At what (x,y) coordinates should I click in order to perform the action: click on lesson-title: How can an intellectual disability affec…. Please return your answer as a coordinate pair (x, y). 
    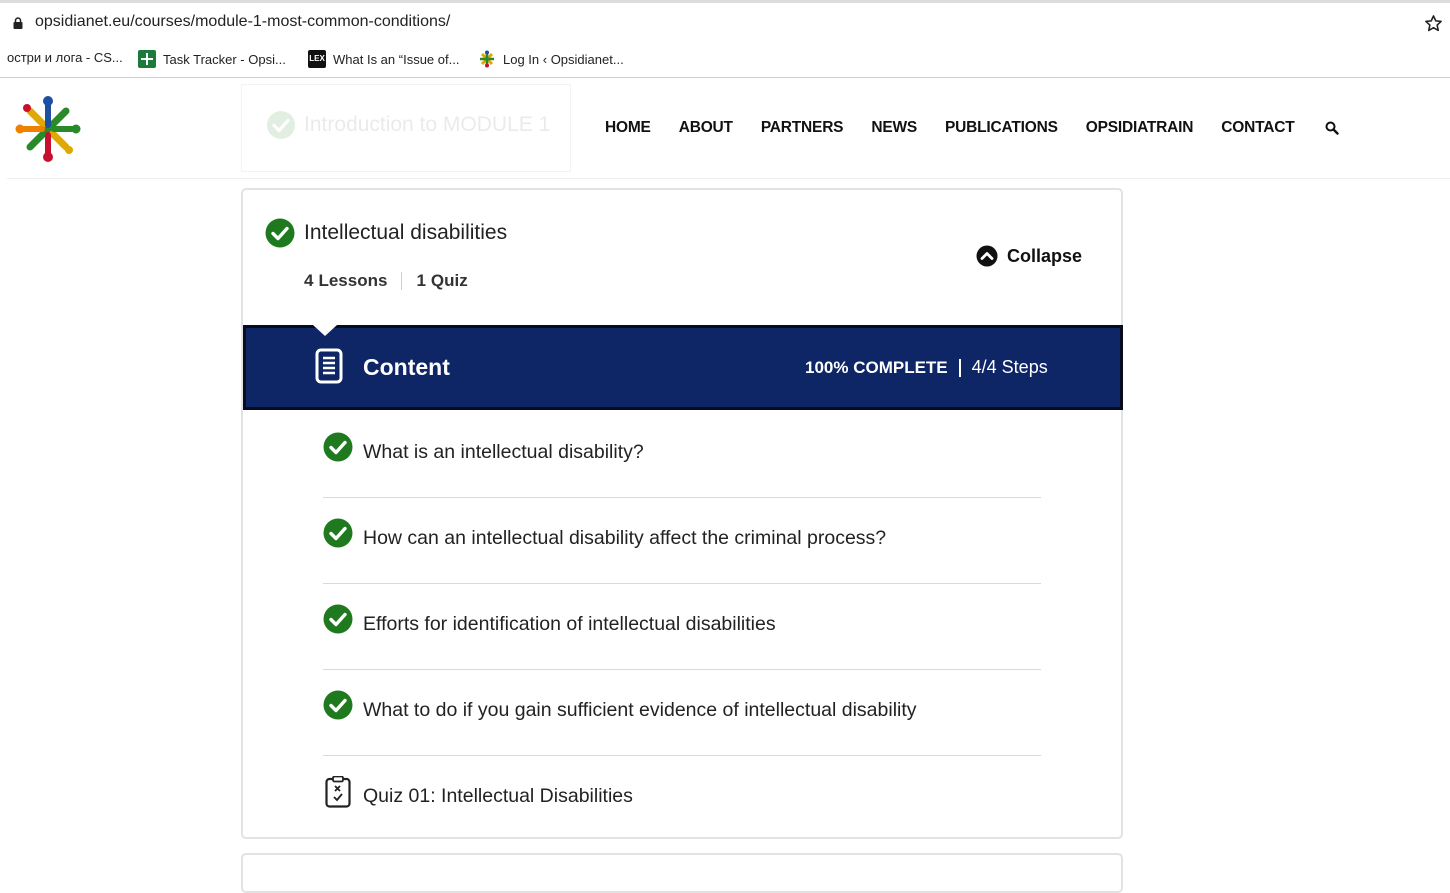
    Looking at the image, I should click on (624, 538).